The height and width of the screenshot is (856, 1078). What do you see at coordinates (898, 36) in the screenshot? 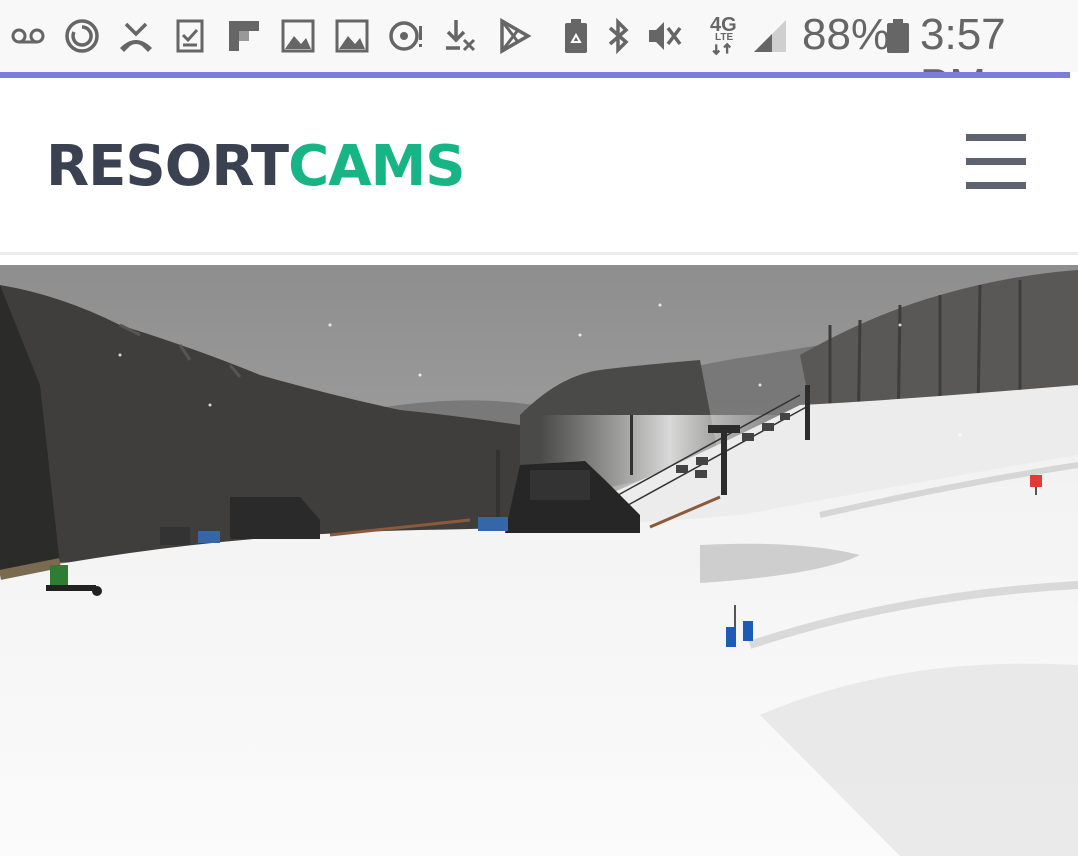
I see `battery-icon` at bounding box center [898, 36].